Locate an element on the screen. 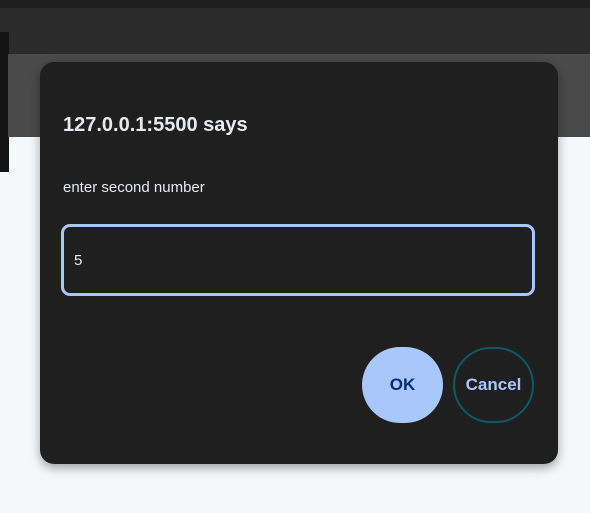 The height and width of the screenshot is (513, 590). dialog-message: enter second number is located at coordinates (134, 187).